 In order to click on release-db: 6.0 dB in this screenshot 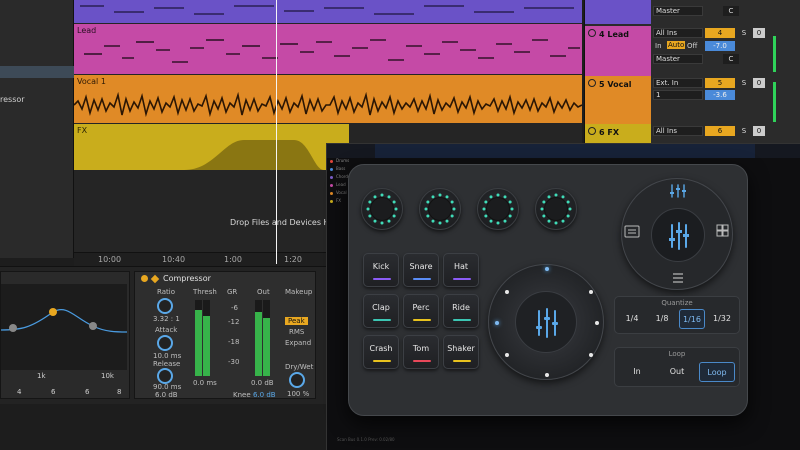, I will do `click(166, 395)`.